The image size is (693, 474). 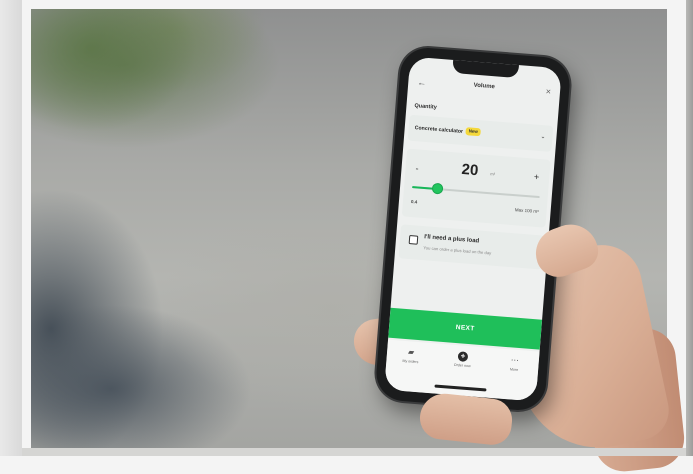 I want to click on top-bar: ← Volume ×, so click(x=483, y=90).